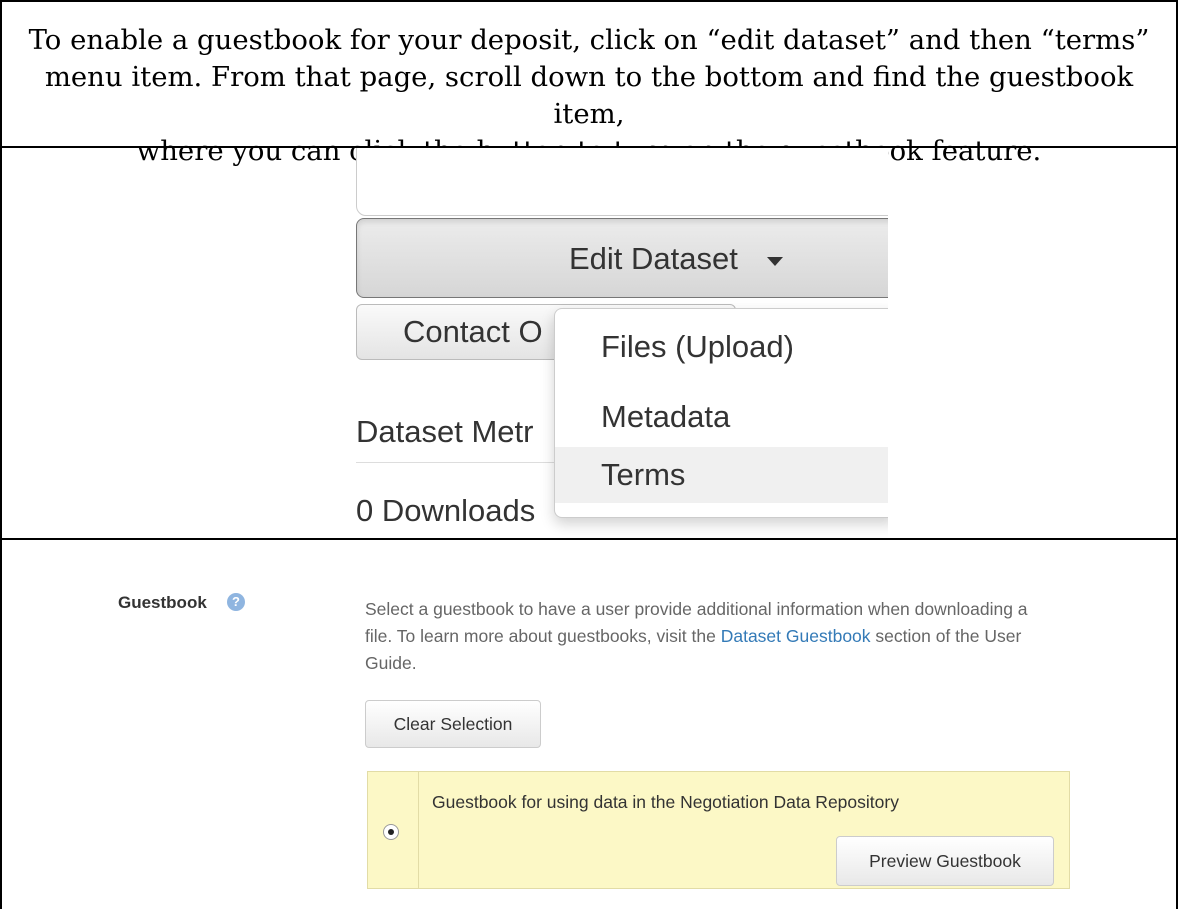 Image resolution: width=1178 pixels, height=909 pixels. What do you see at coordinates (643, 474) in the screenshot?
I see `menu-item-label: Terms` at bounding box center [643, 474].